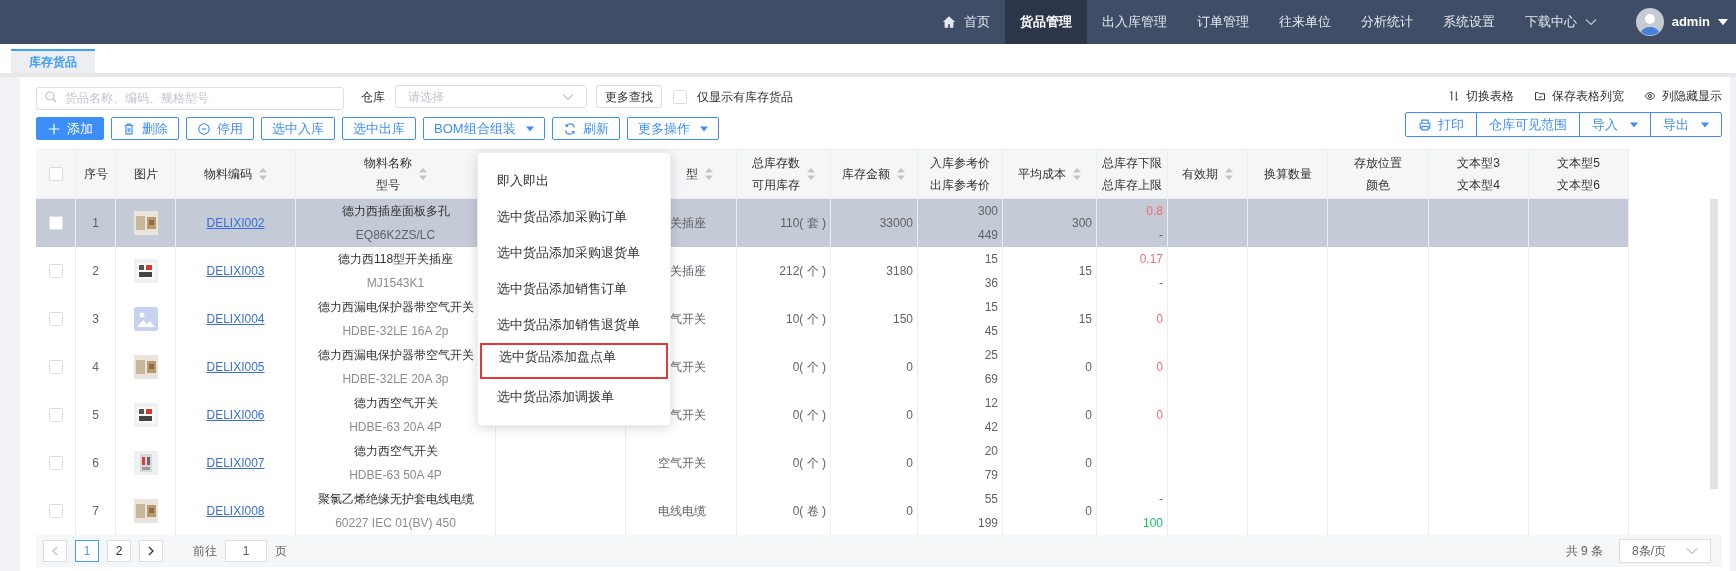  Describe the element at coordinates (246, 551) in the screenshot. I see `page-input: 1` at that location.